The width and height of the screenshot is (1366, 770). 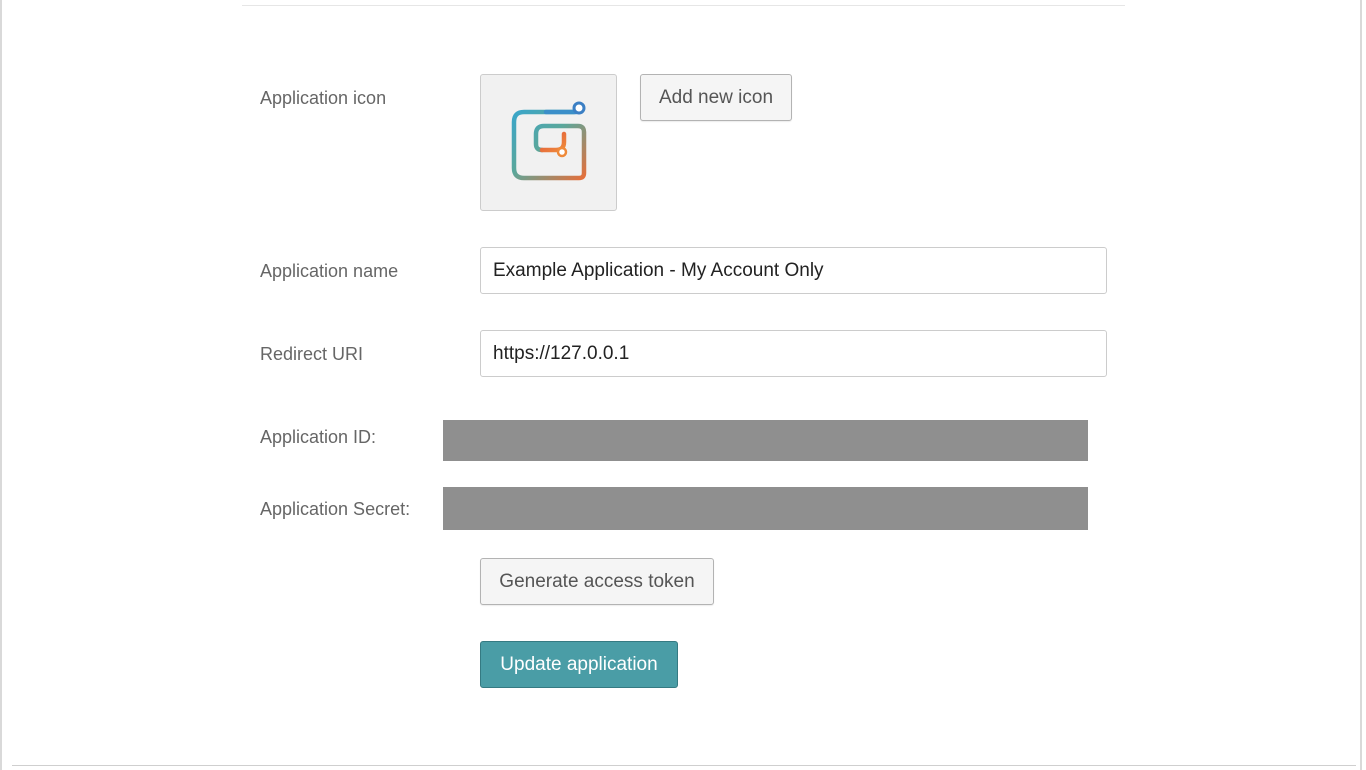 I want to click on application-secret-label: Application Secret:, so click(x=335, y=509).